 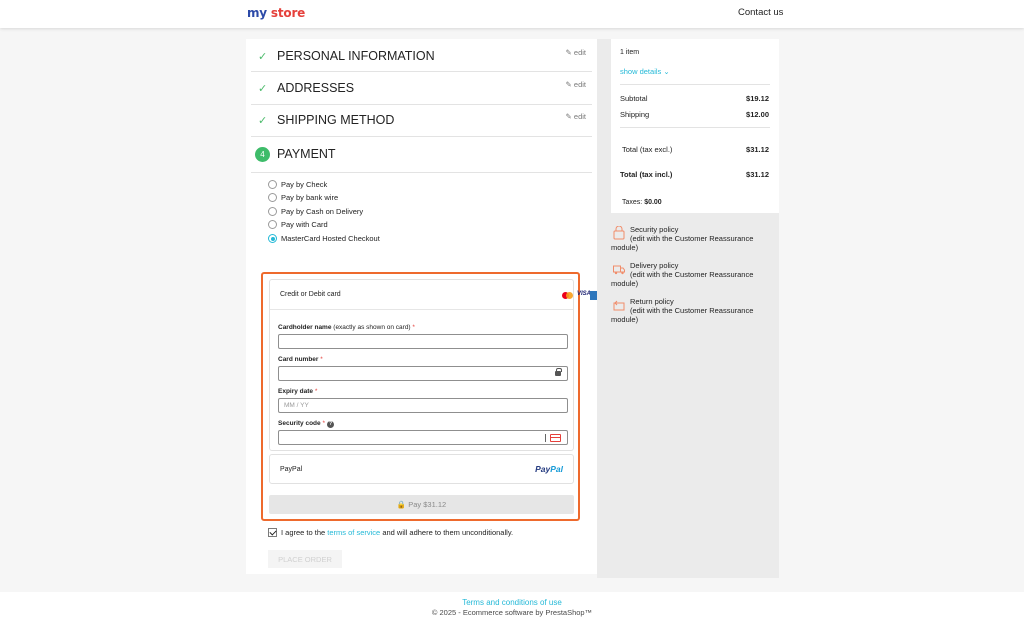 I want to click on shield-lock-icon, so click(x=619, y=233).